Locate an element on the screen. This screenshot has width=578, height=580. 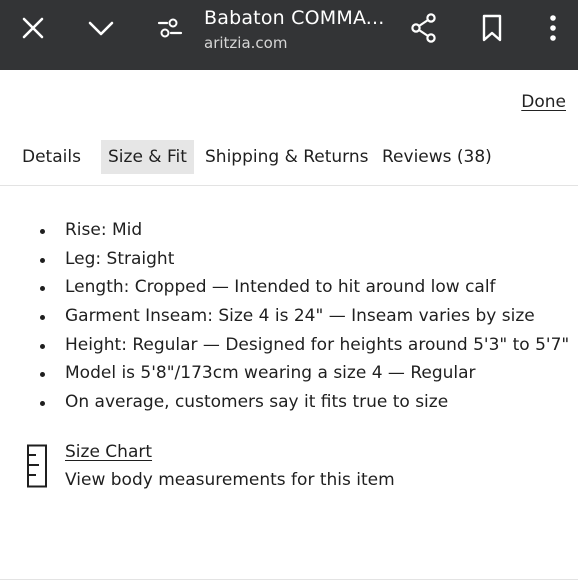
tune-icon is located at coordinates (170, 28).